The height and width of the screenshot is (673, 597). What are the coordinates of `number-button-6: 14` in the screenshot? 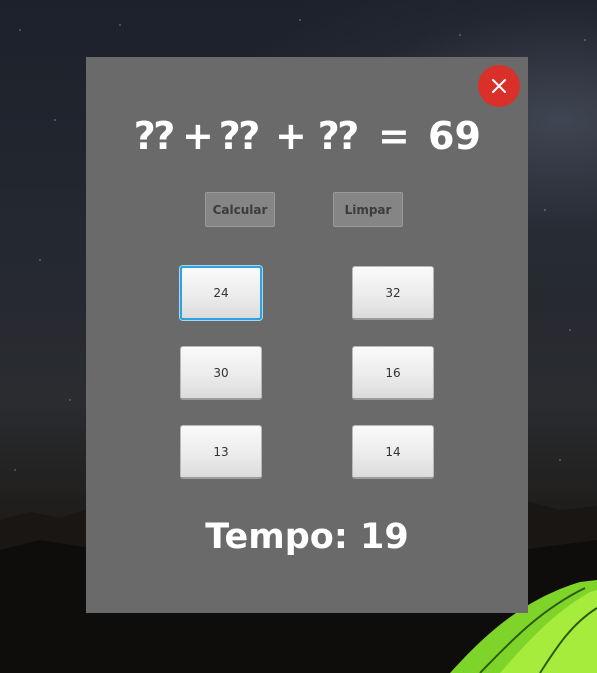 It's located at (393, 452).